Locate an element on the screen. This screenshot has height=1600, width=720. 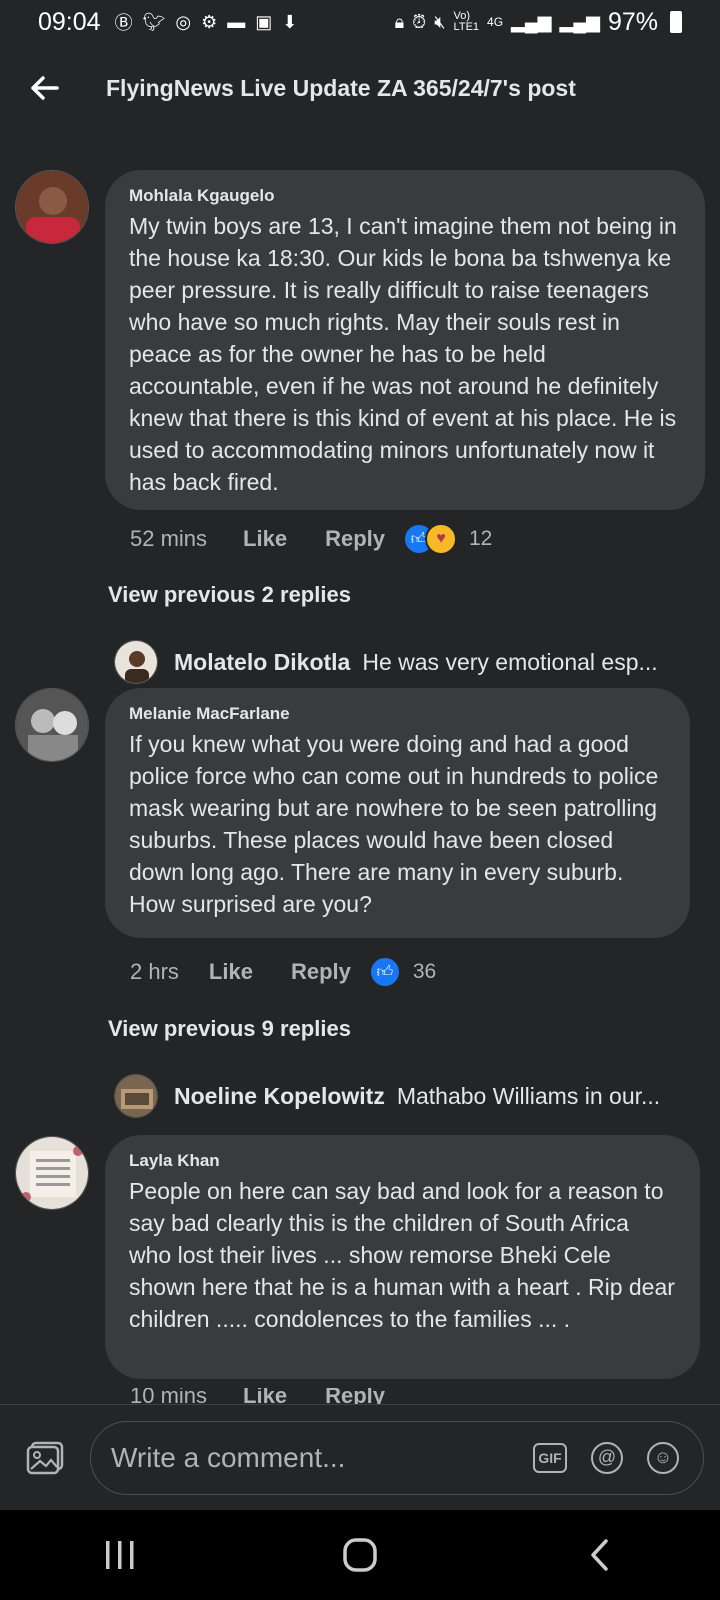
battery-level: 97% is located at coordinates (632, 21).